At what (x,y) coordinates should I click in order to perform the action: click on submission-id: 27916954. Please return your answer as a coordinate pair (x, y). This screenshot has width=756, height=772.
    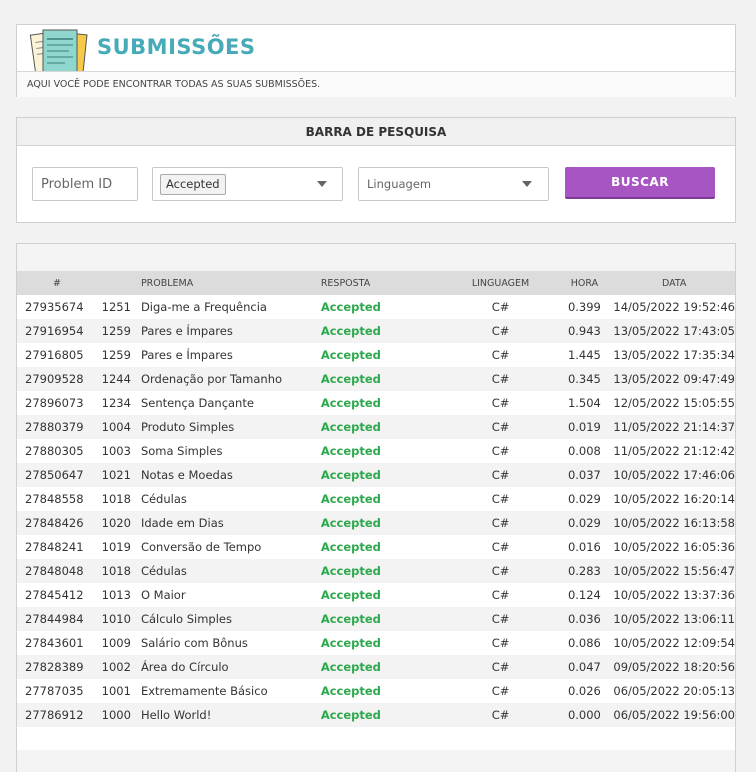
    Looking at the image, I should click on (57, 331).